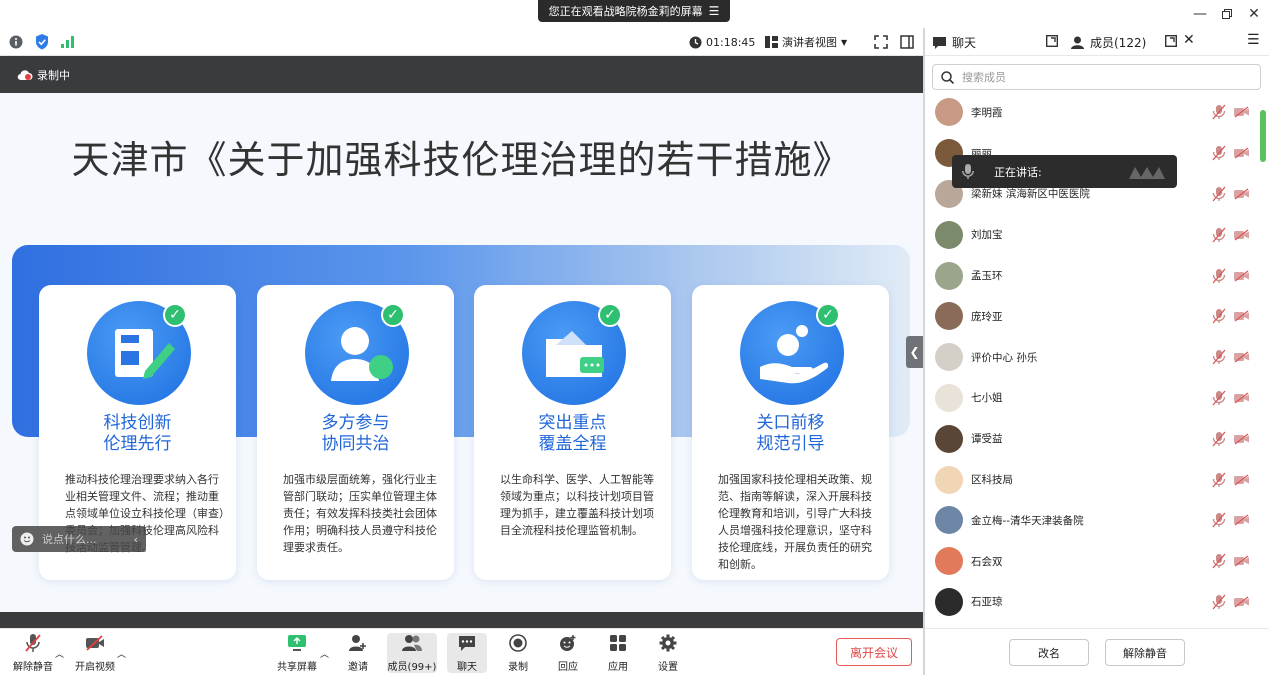  What do you see at coordinates (1090, 398) in the screenshot?
I see `member-row: 七小姐` at bounding box center [1090, 398].